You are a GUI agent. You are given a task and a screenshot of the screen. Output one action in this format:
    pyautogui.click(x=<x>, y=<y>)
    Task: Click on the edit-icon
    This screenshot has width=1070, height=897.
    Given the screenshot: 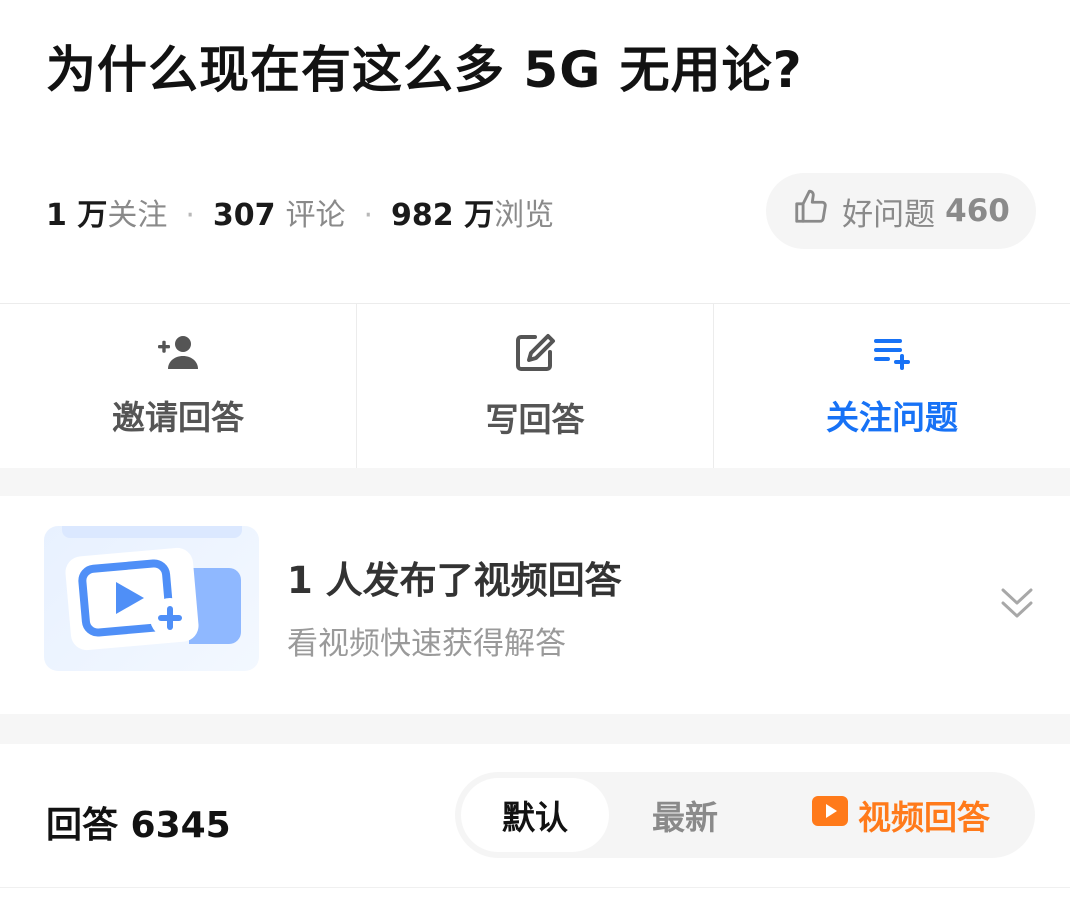 What is the action you would take?
    pyautogui.click(x=535, y=355)
    